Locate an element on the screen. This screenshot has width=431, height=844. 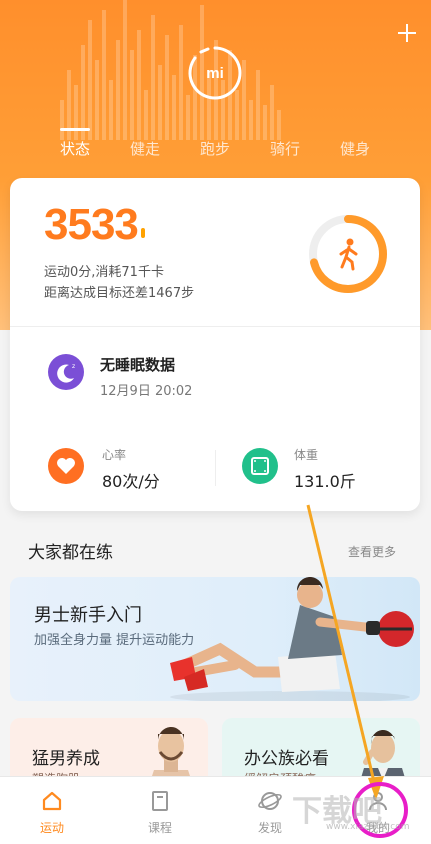
tab-walking: 健走 is located at coordinates (145, 148).